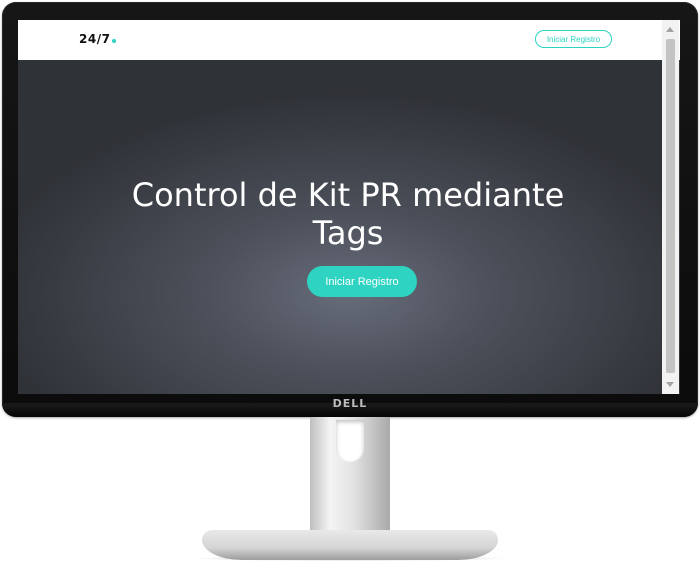  What do you see at coordinates (350, 441) in the screenshot?
I see `stand-cable-hole` at bounding box center [350, 441].